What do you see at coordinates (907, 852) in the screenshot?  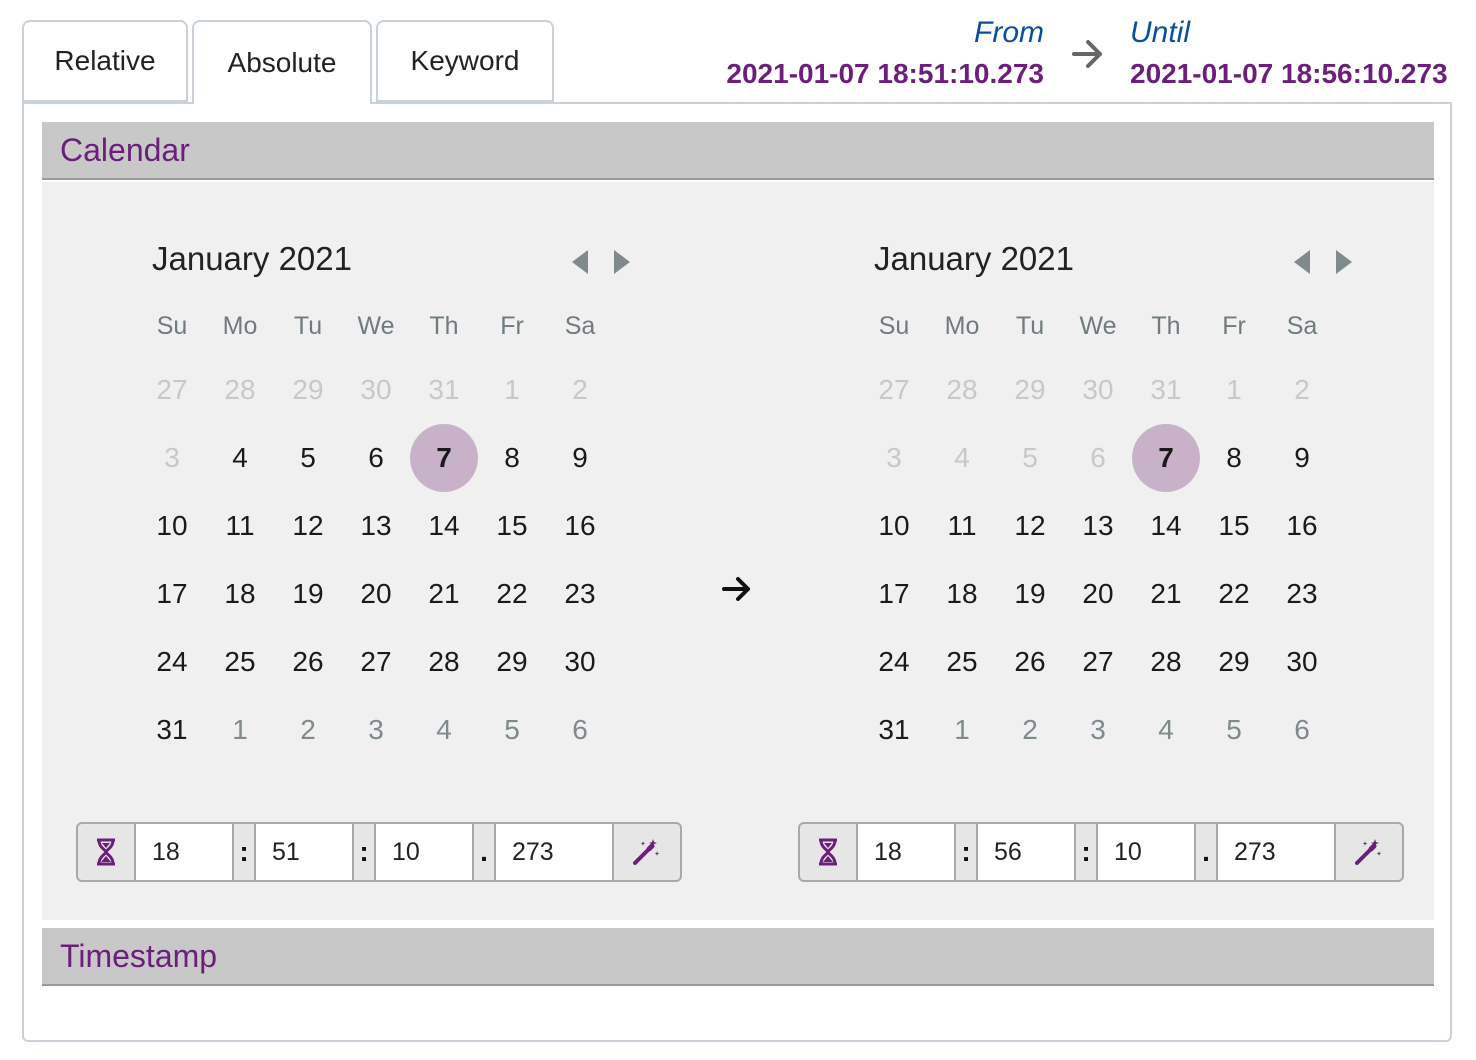 I see `until-hours-input` at bounding box center [907, 852].